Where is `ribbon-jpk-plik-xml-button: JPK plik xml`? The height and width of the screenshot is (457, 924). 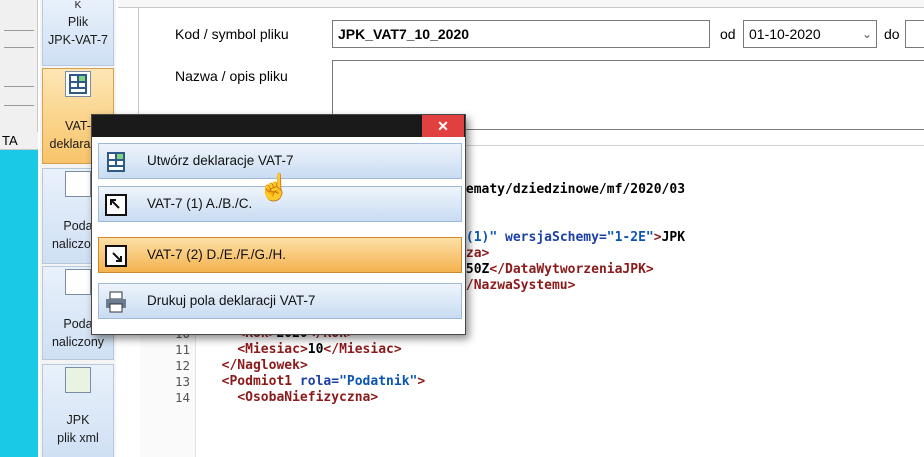 ribbon-jpk-plik-xml-button: JPK plik xml is located at coordinates (78, 410).